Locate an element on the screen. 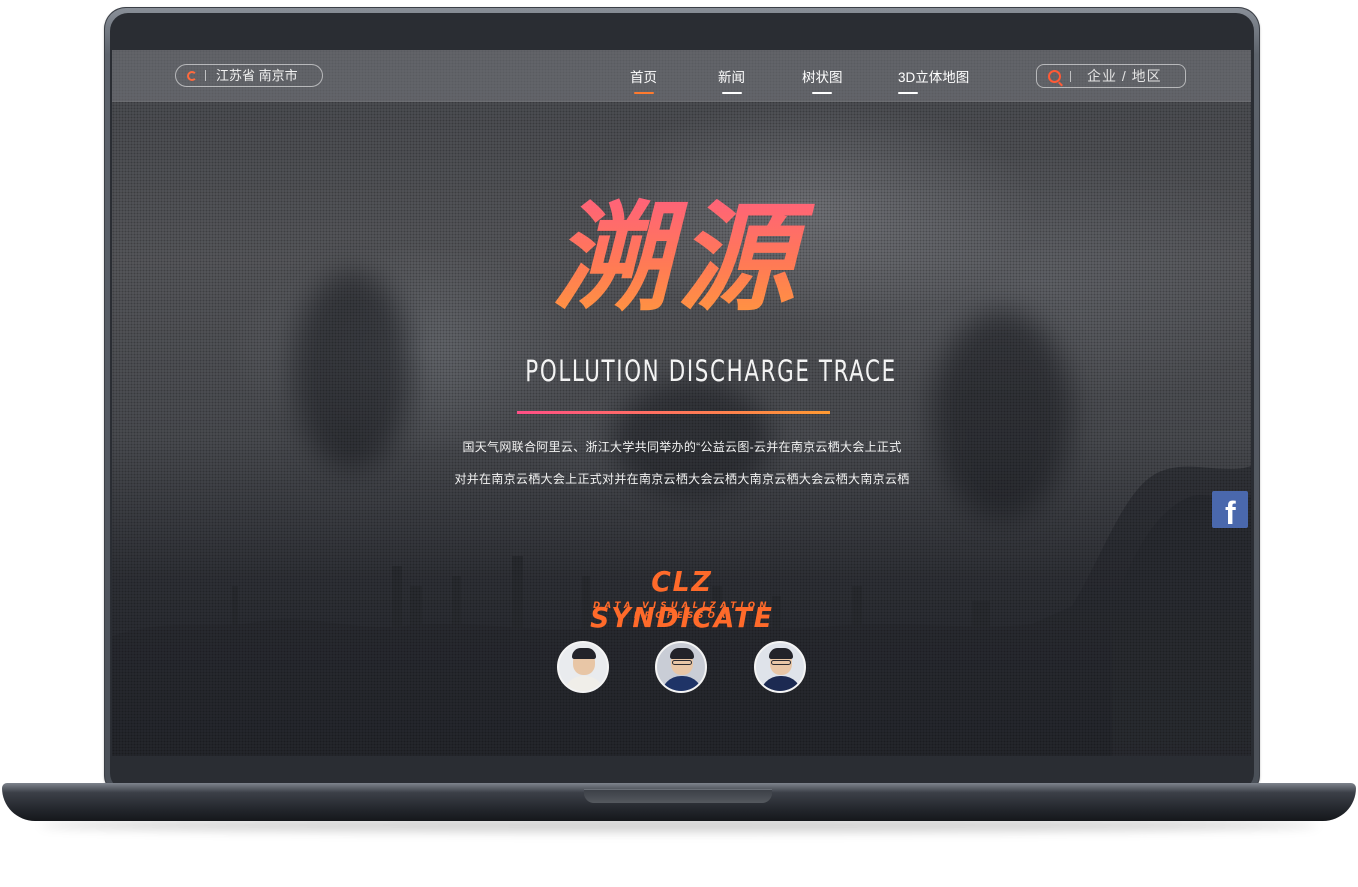  location-label: 江苏省 南京市 is located at coordinates (257, 75).